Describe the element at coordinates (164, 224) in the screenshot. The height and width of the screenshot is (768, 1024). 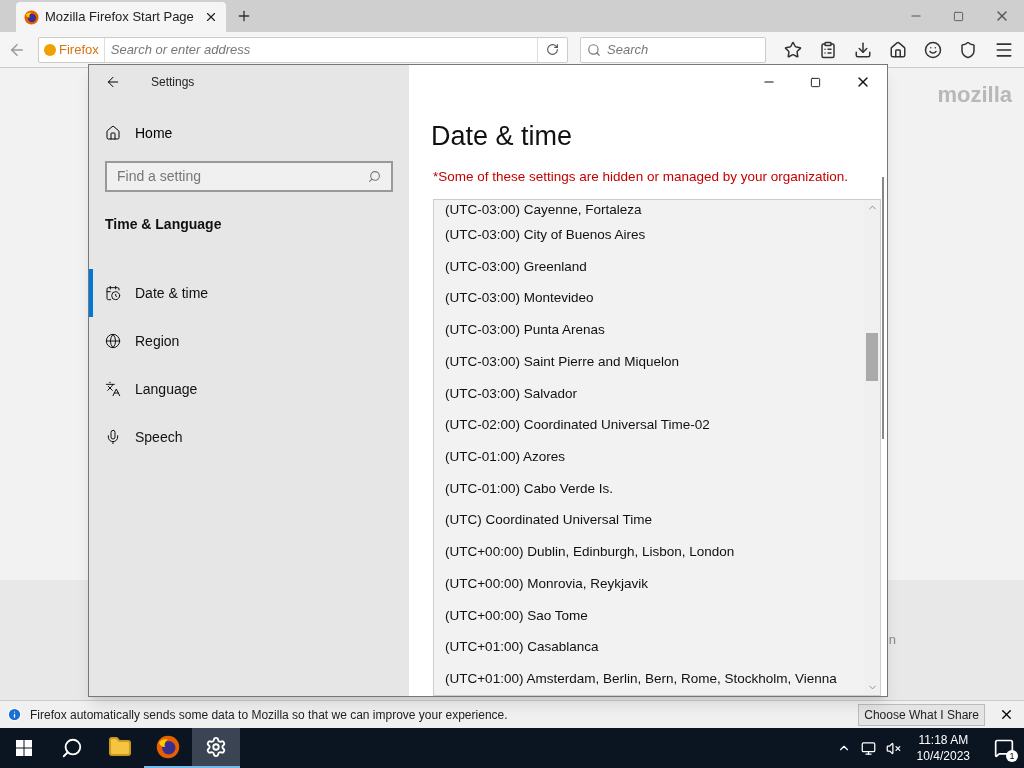
I see `section-heading: Time & Language` at that location.